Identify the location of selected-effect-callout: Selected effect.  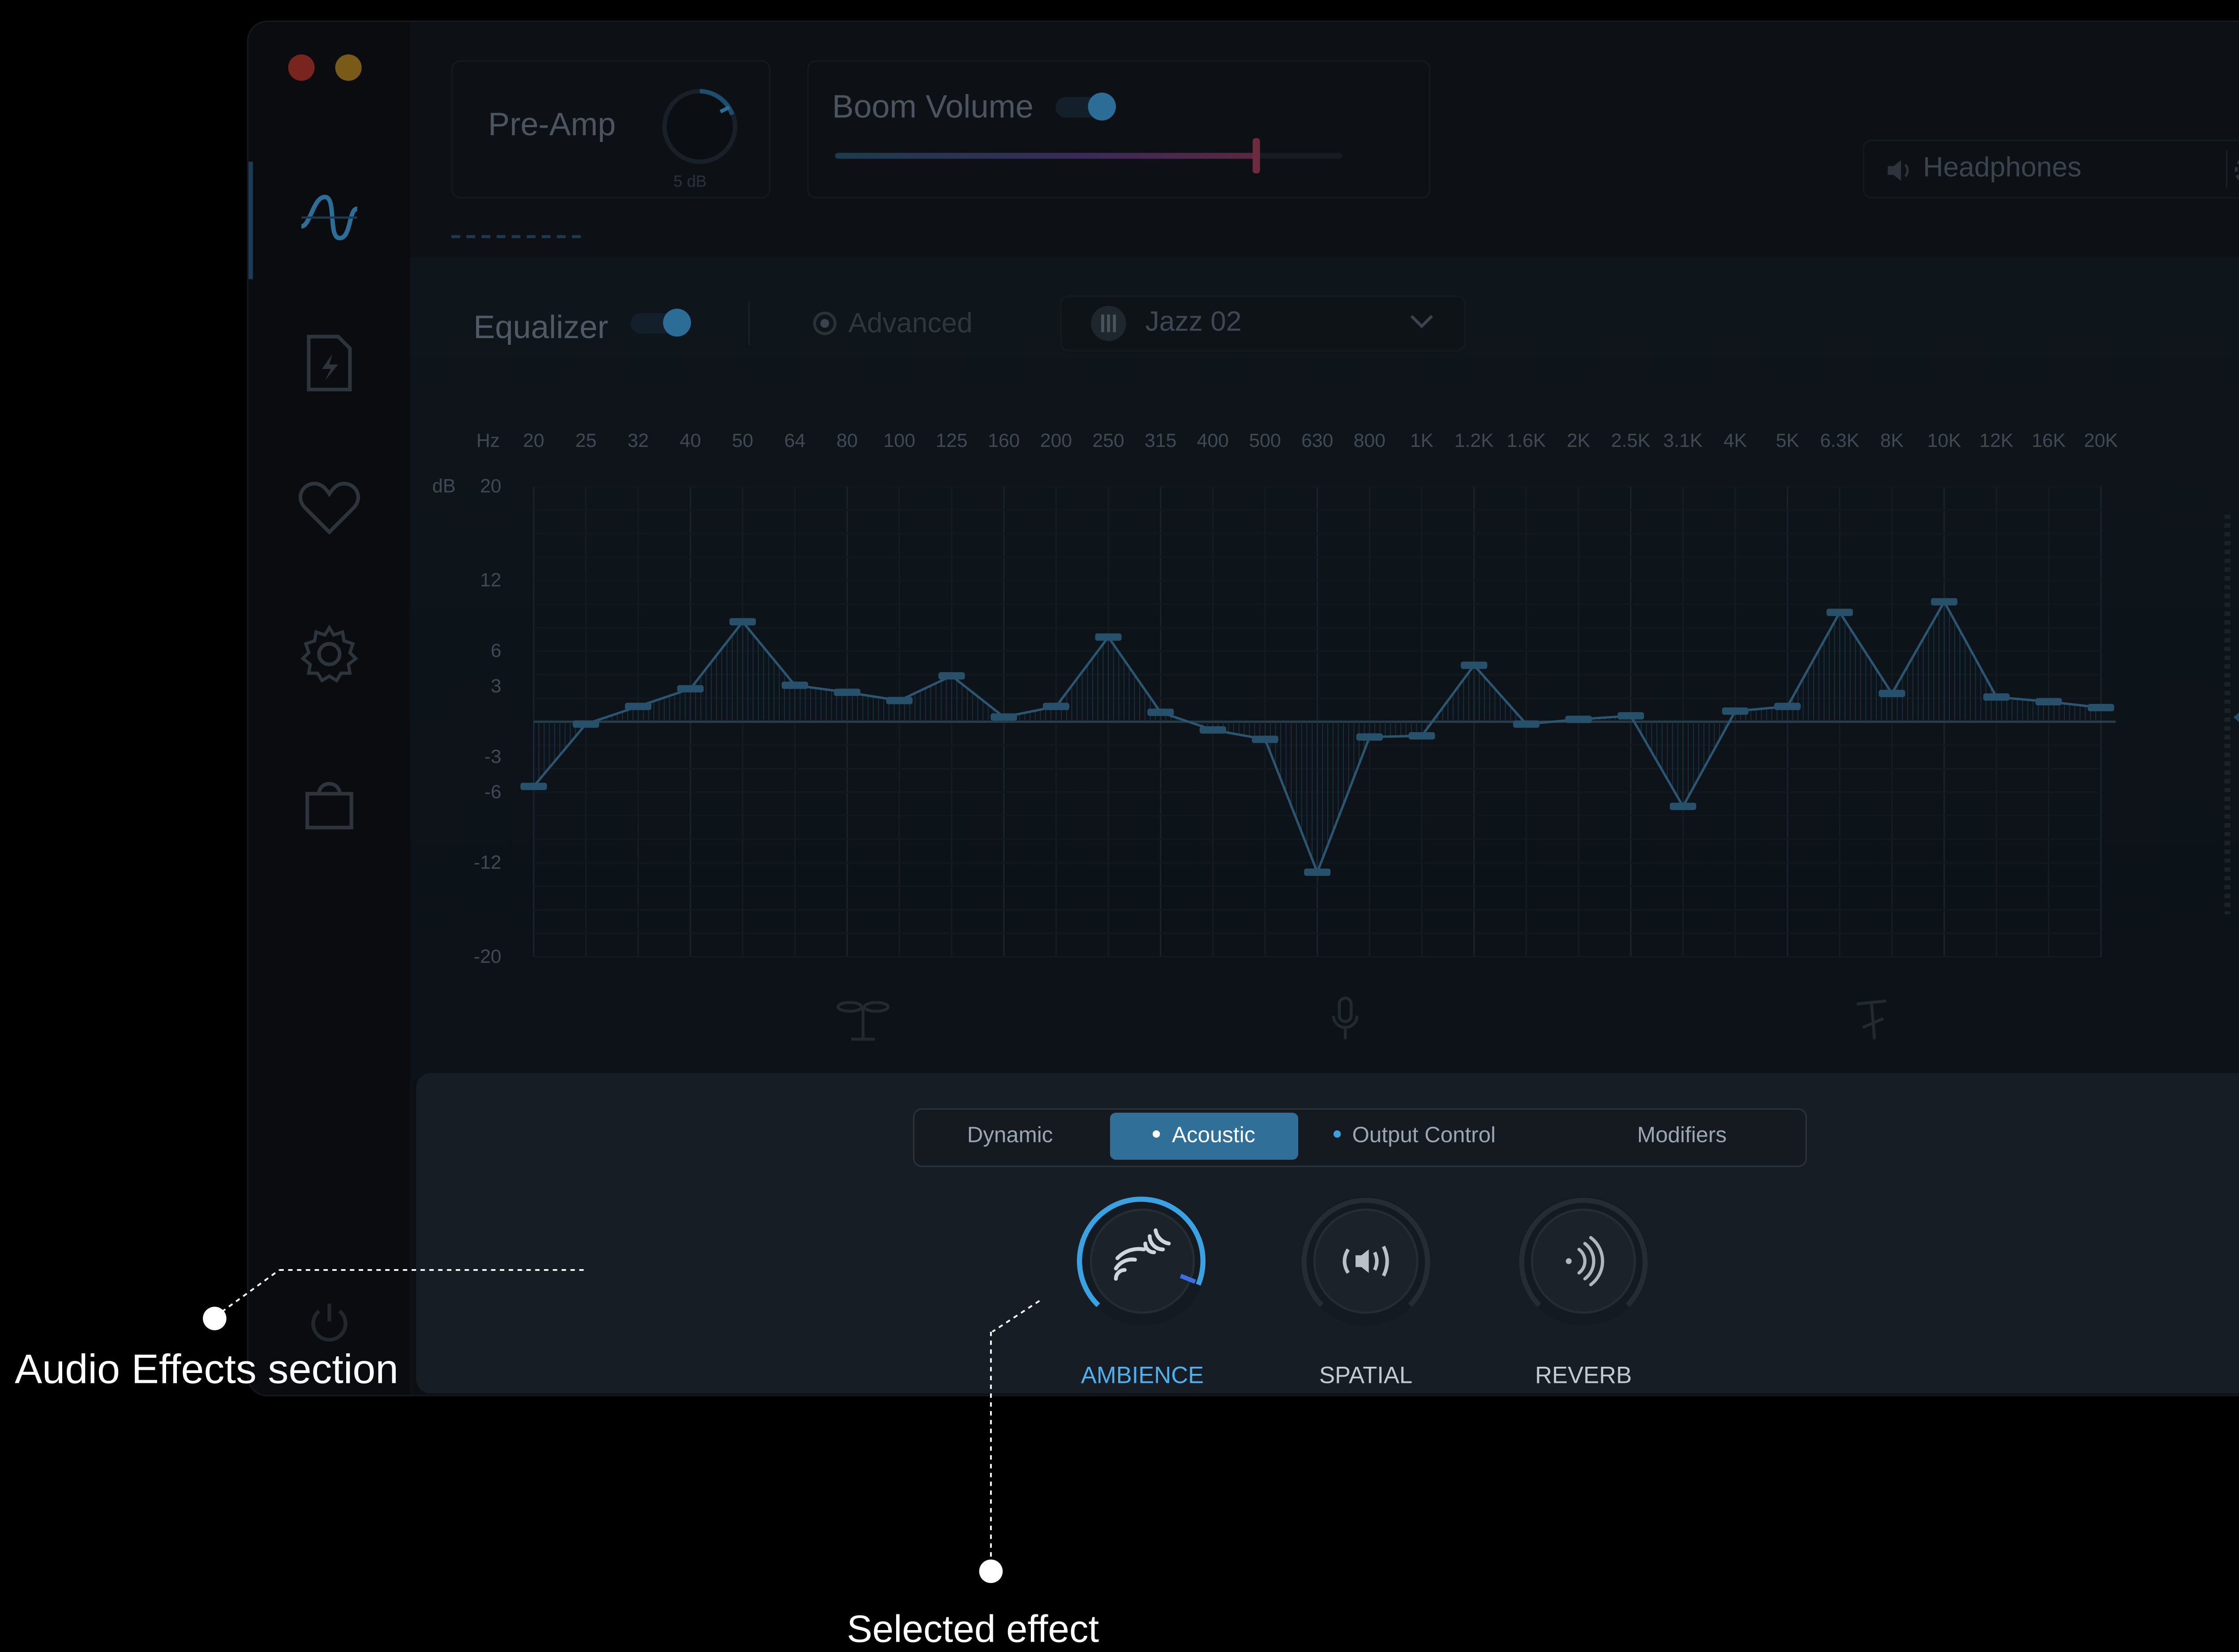
(973, 1628).